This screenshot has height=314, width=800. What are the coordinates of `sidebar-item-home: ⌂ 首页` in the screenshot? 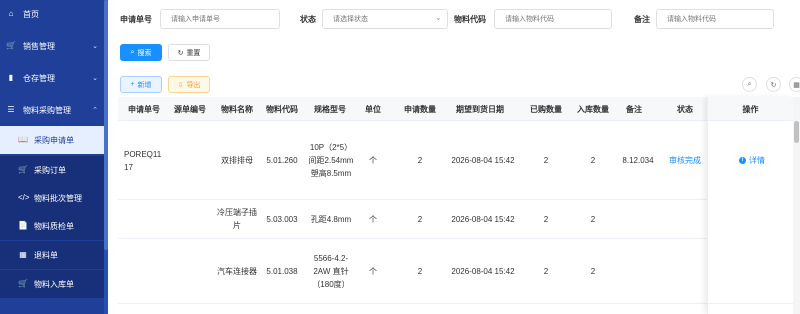 It's located at (54, 14).